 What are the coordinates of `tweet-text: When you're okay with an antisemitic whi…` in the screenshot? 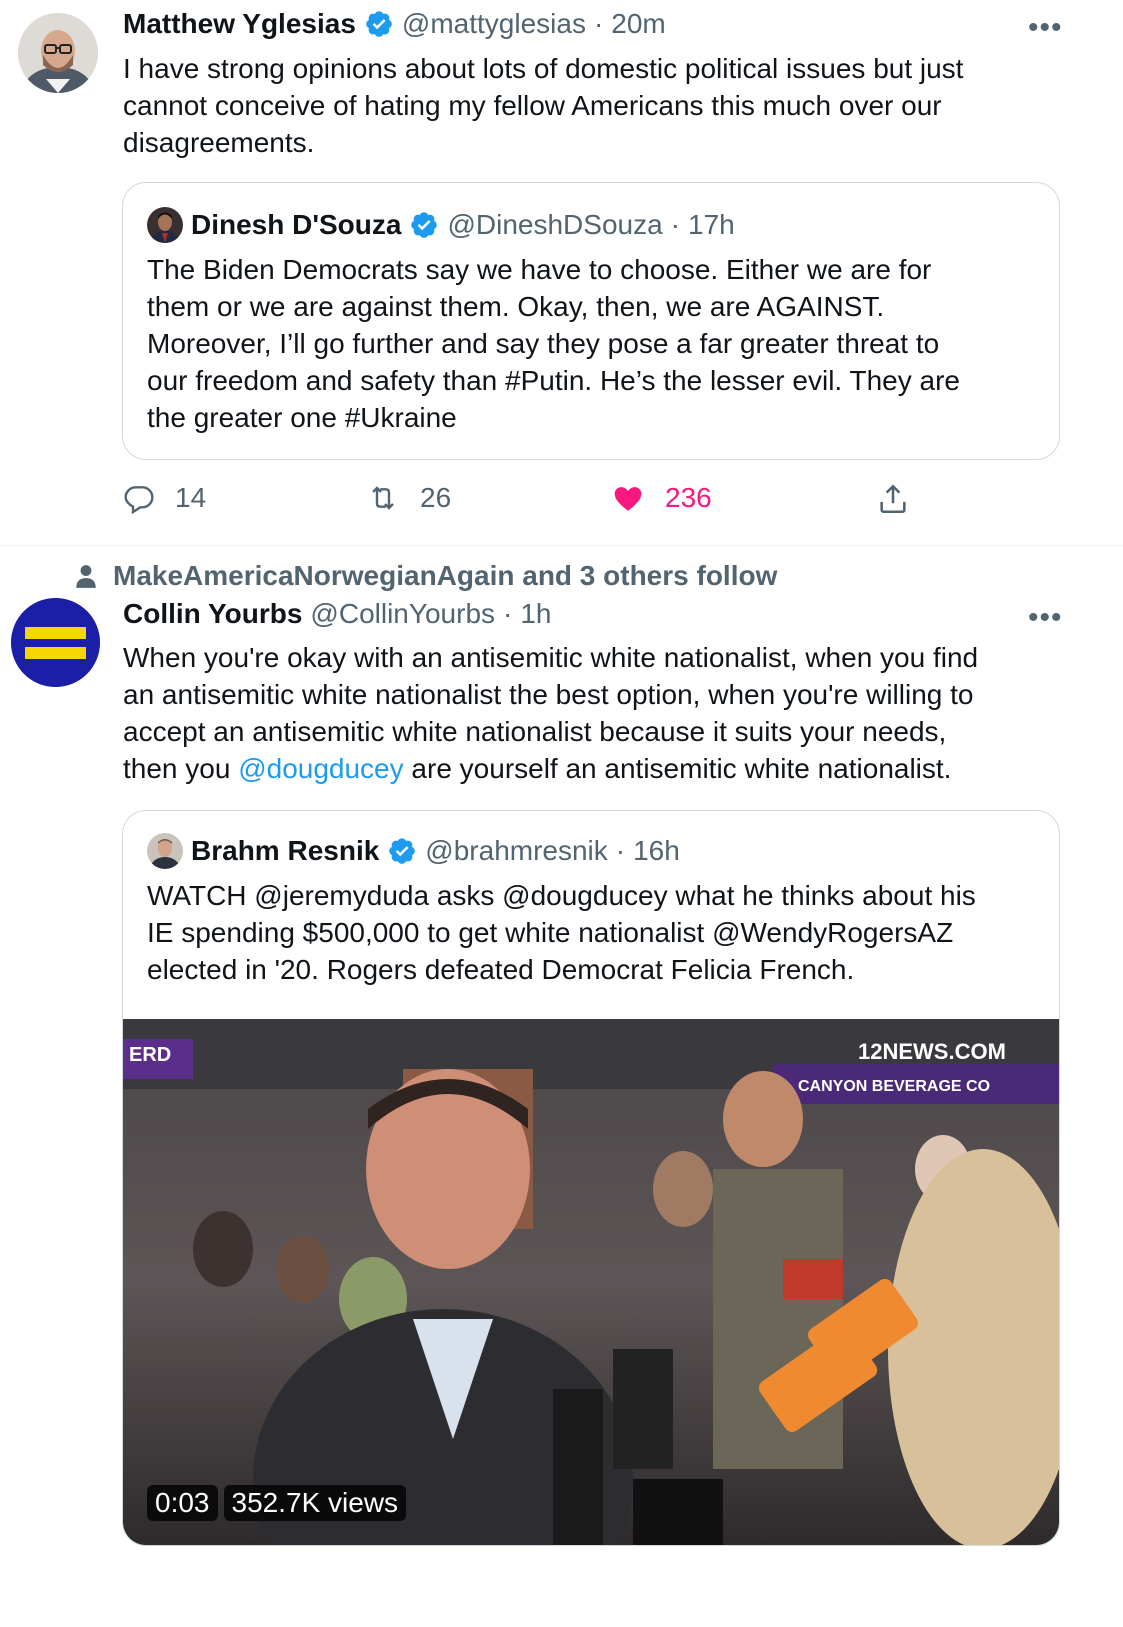 It's located at (613, 713).